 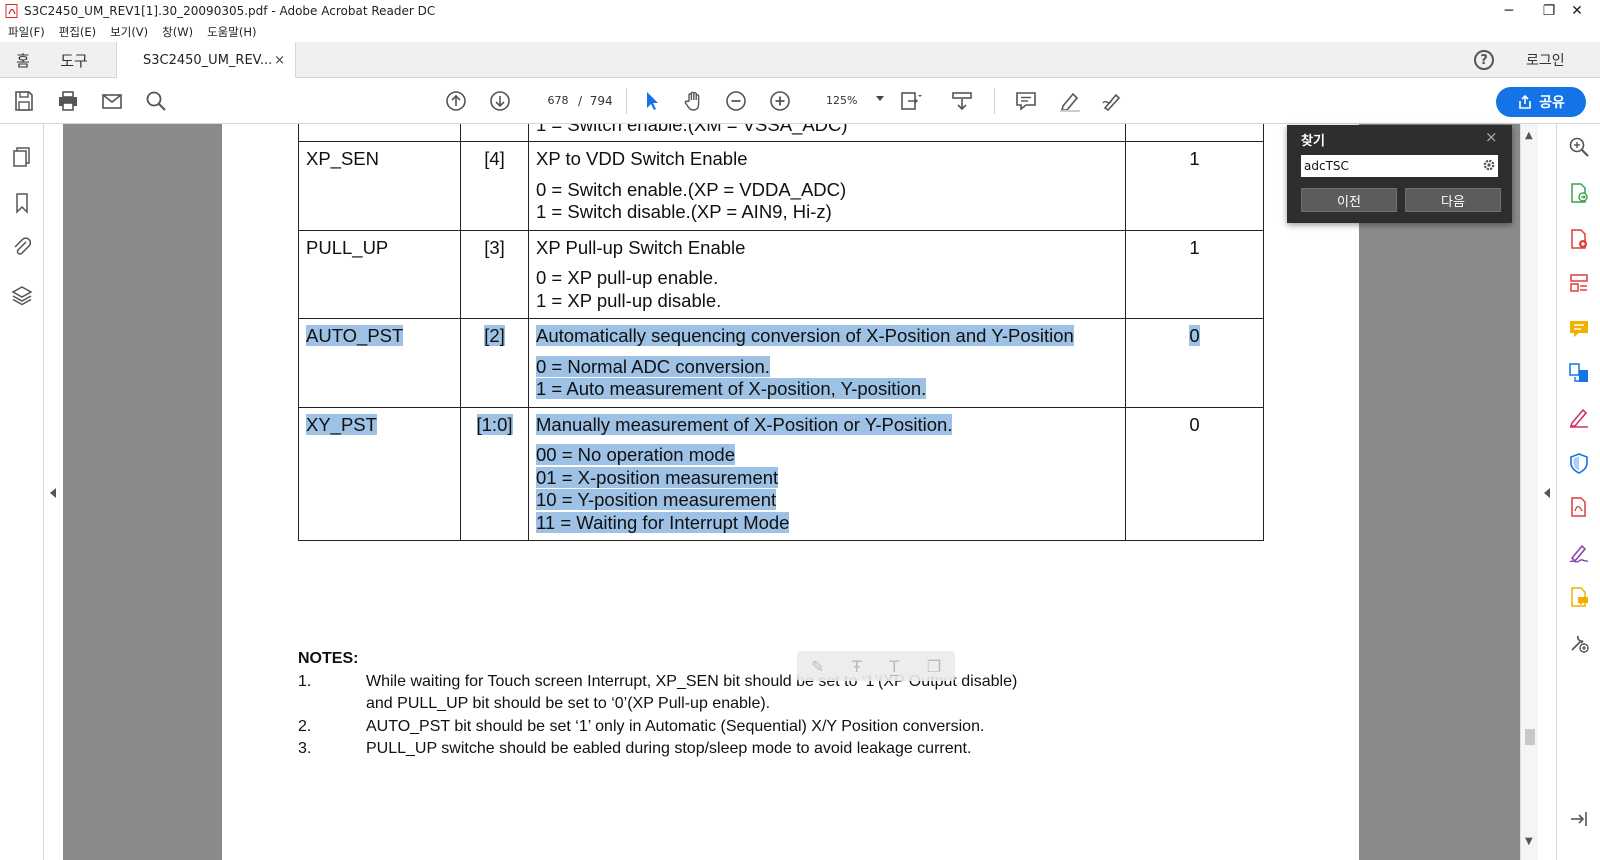 What do you see at coordinates (1112, 101) in the screenshot?
I see `sign-icon` at bounding box center [1112, 101].